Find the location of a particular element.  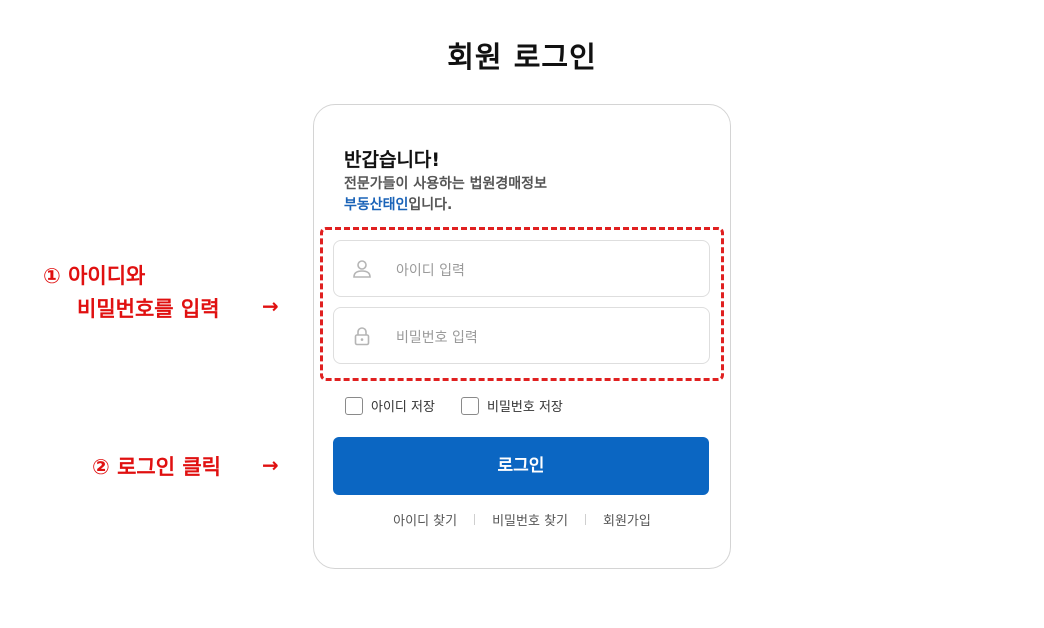

page-title: 회원 로그인 is located at coordinates (522, 57).